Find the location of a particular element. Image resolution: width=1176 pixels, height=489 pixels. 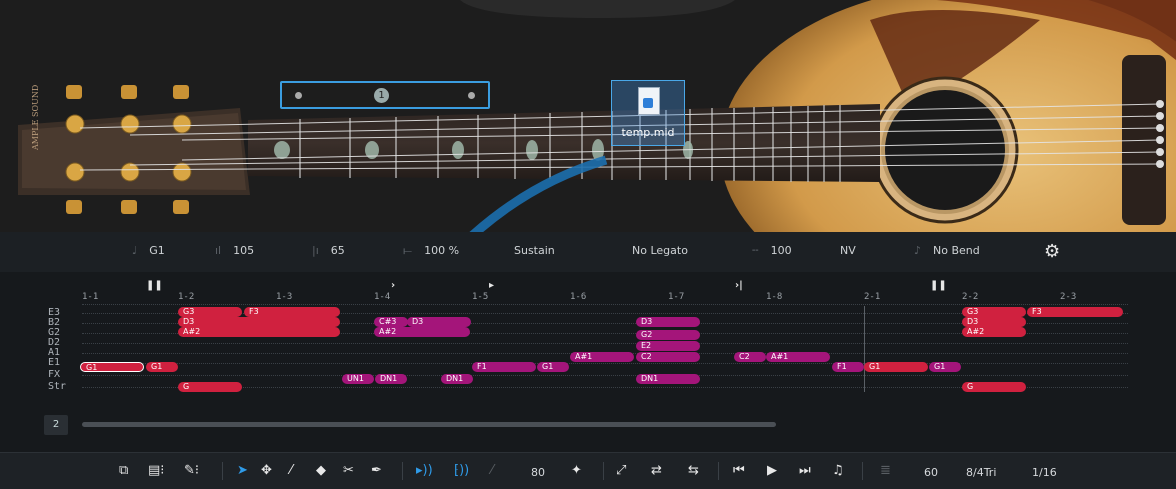

edit-menu-icon: ✎⁝ is located at coordinates (191, 470).